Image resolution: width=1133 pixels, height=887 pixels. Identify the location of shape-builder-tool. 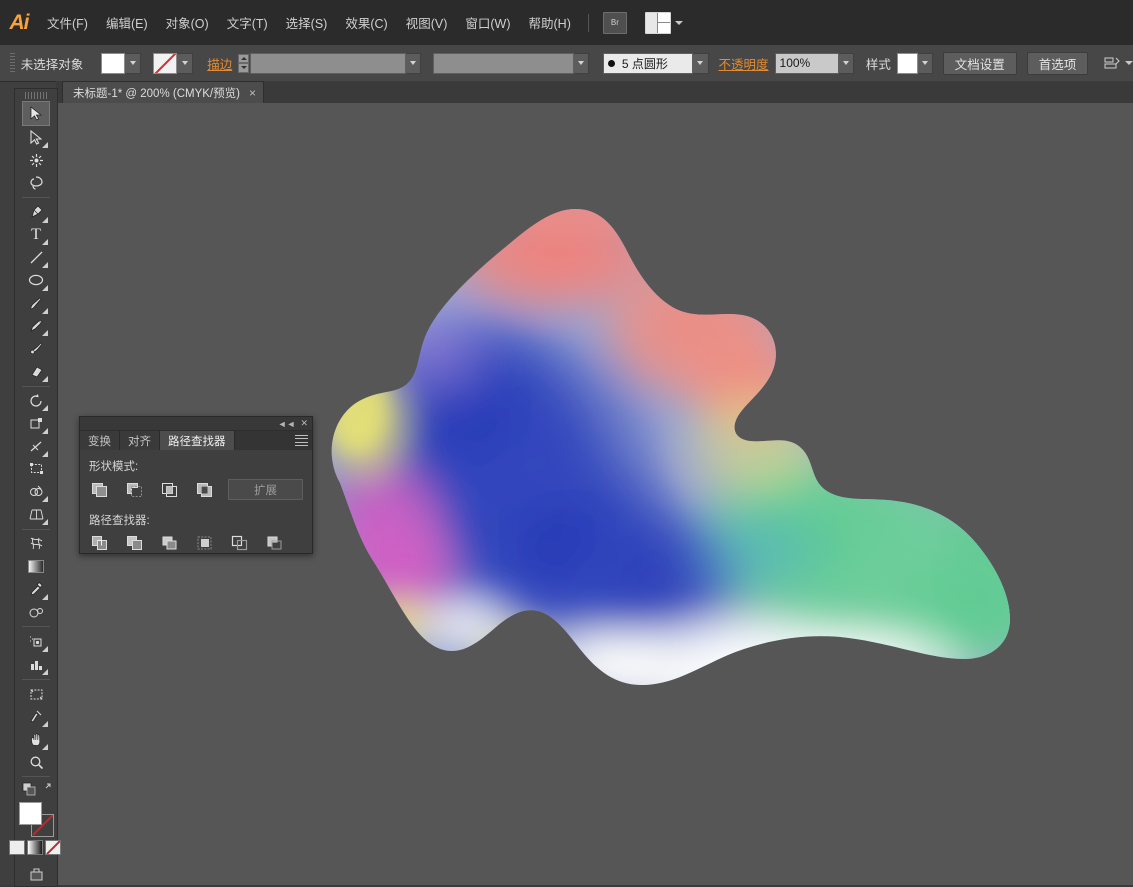
(36, 491).